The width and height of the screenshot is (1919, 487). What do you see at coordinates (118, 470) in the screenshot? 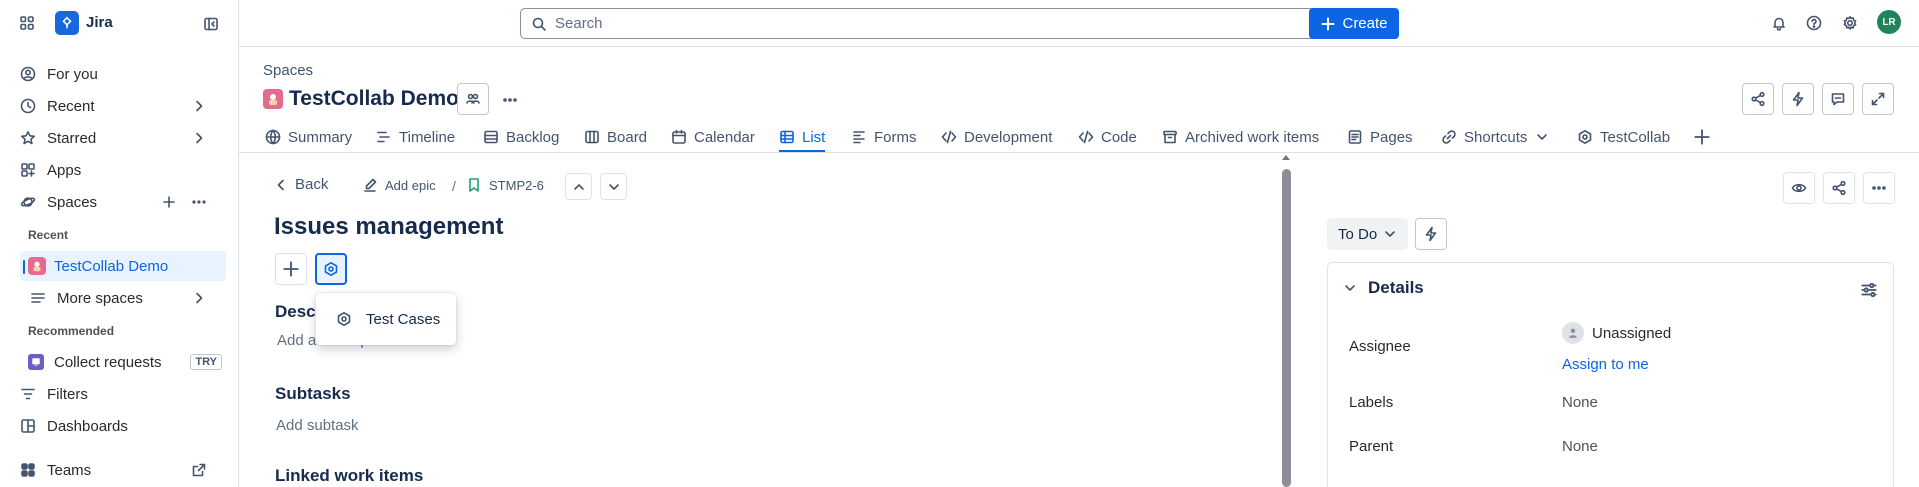
I see `sidebar-item-teams: Teams` at bounding box center [118, 470].